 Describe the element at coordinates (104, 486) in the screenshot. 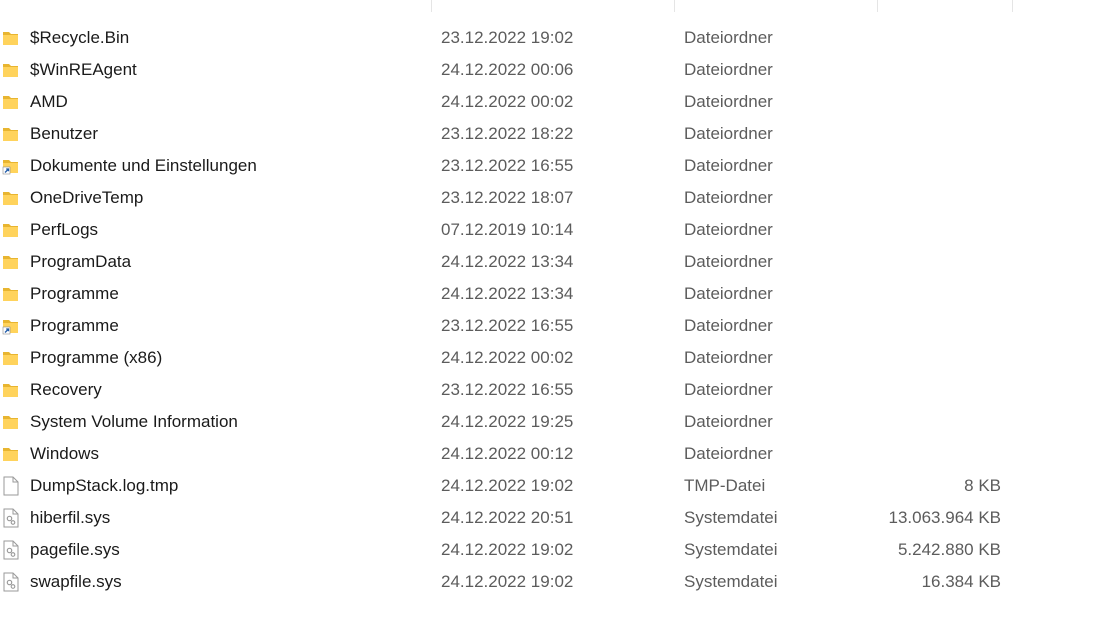

I see `file-name: DumpStack.log.tmp` at that location.